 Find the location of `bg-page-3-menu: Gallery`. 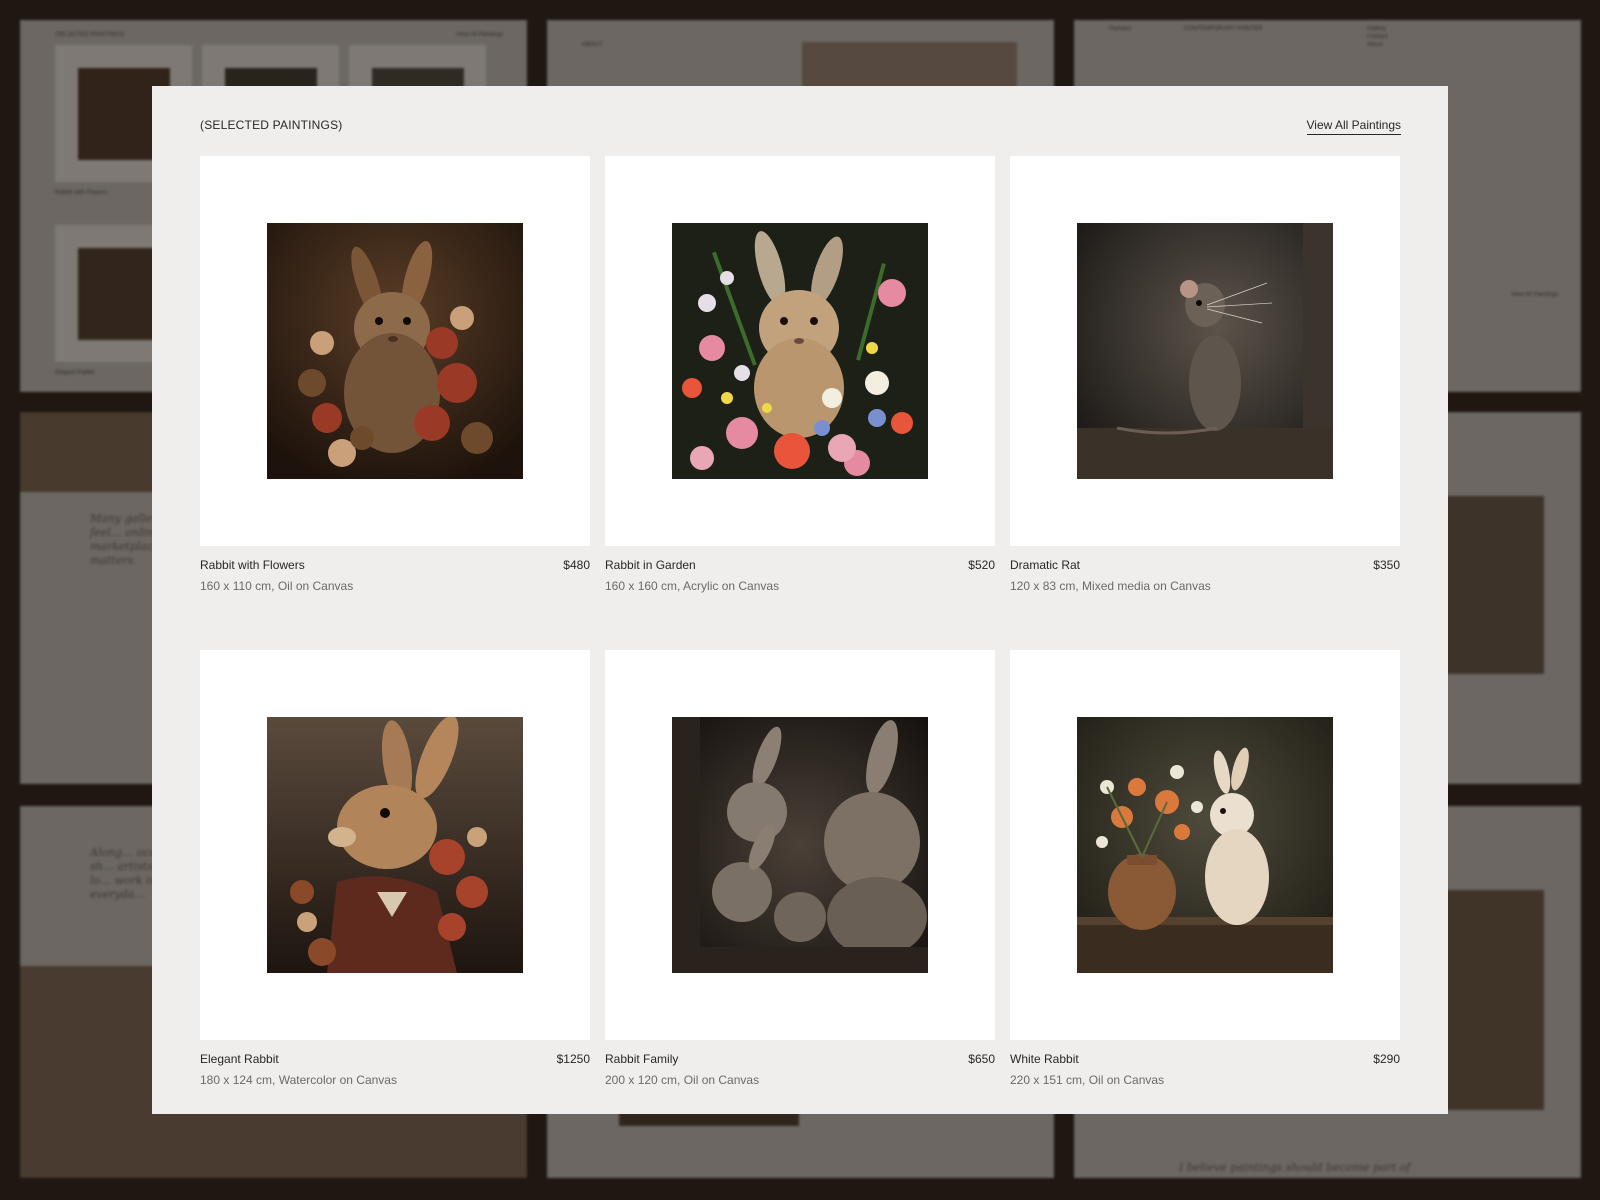

bg-page-3-menu: Gallery is located at coordinates (1377, 29).